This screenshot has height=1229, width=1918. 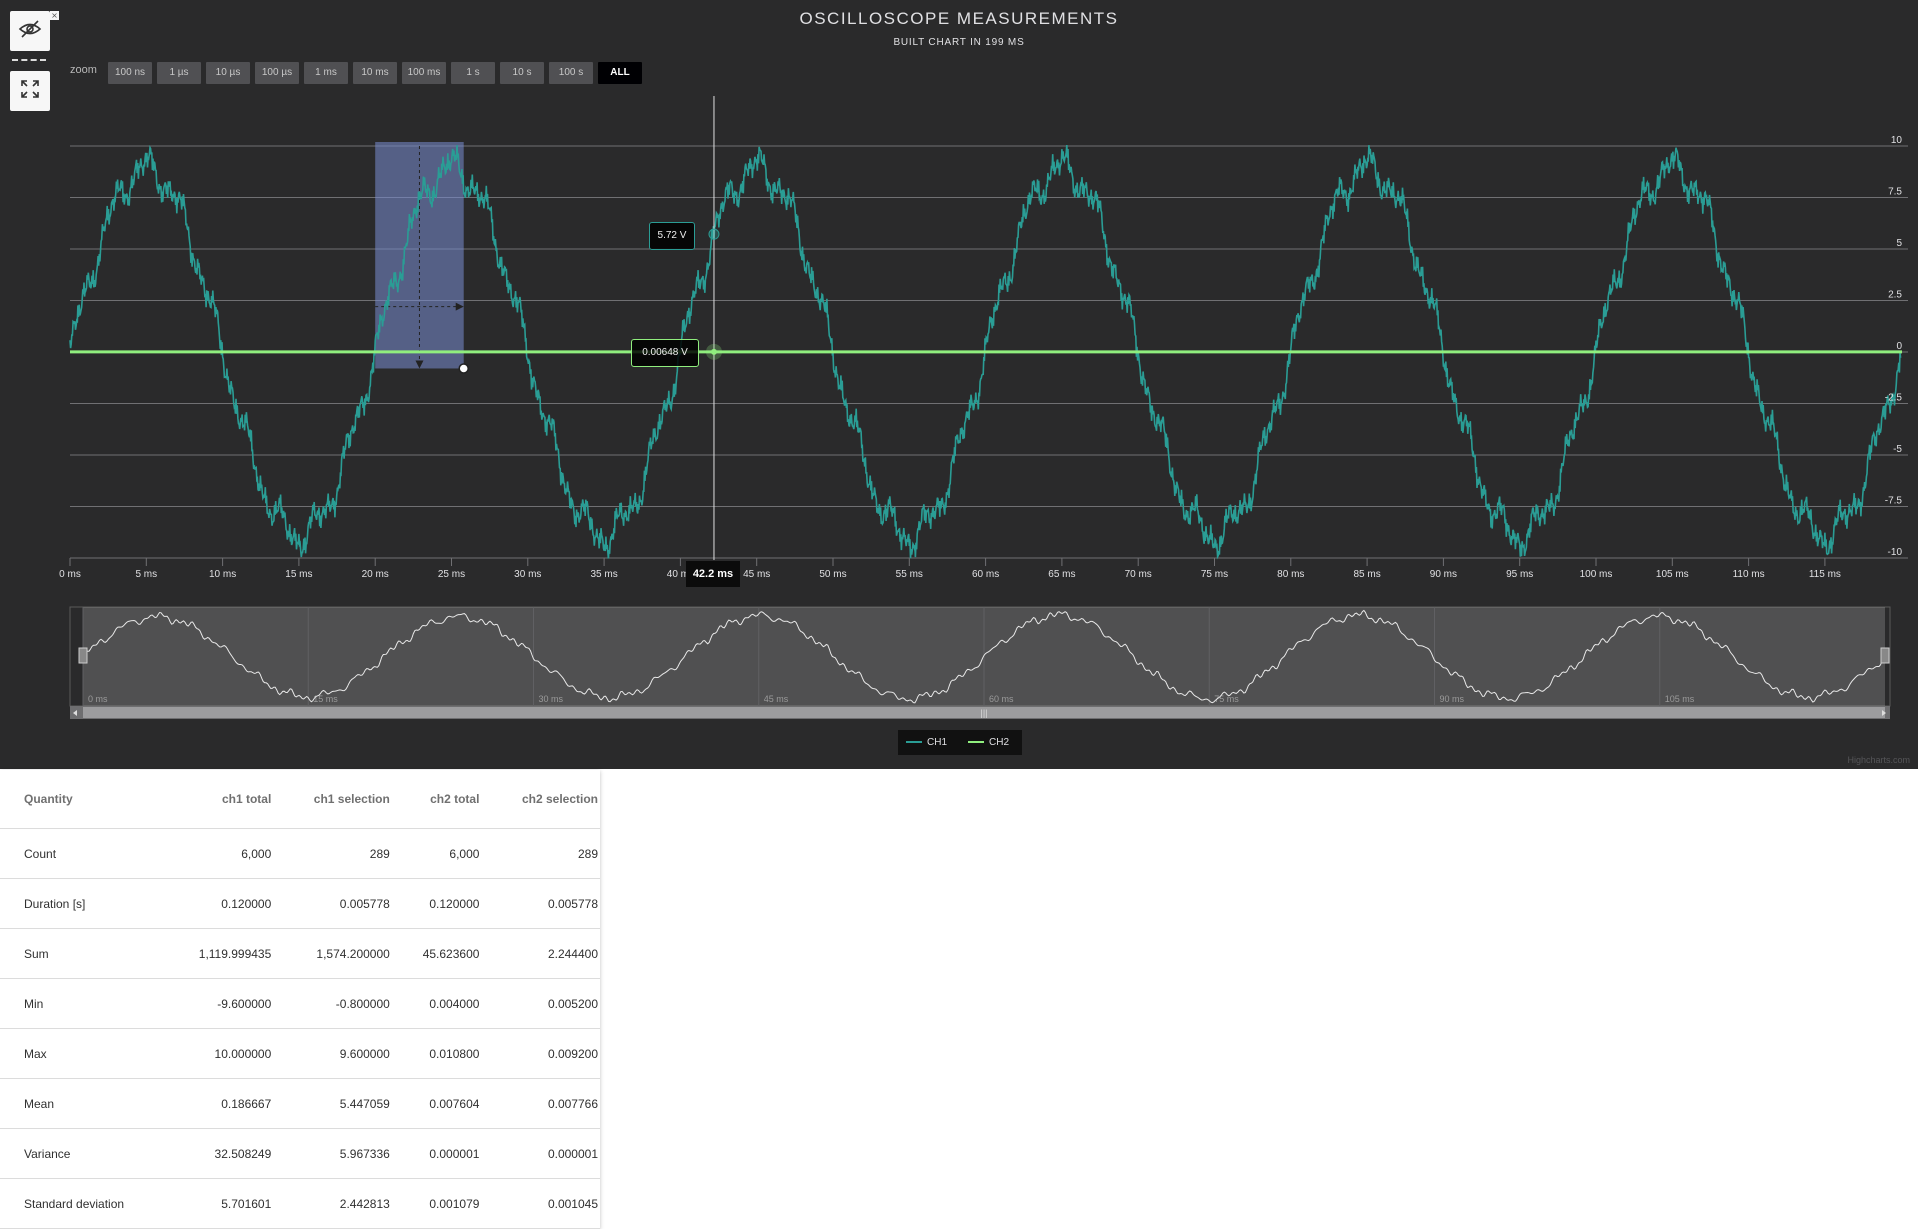 I want to click on x-tick-label: 90 ms, so click(x=1443, y=574).